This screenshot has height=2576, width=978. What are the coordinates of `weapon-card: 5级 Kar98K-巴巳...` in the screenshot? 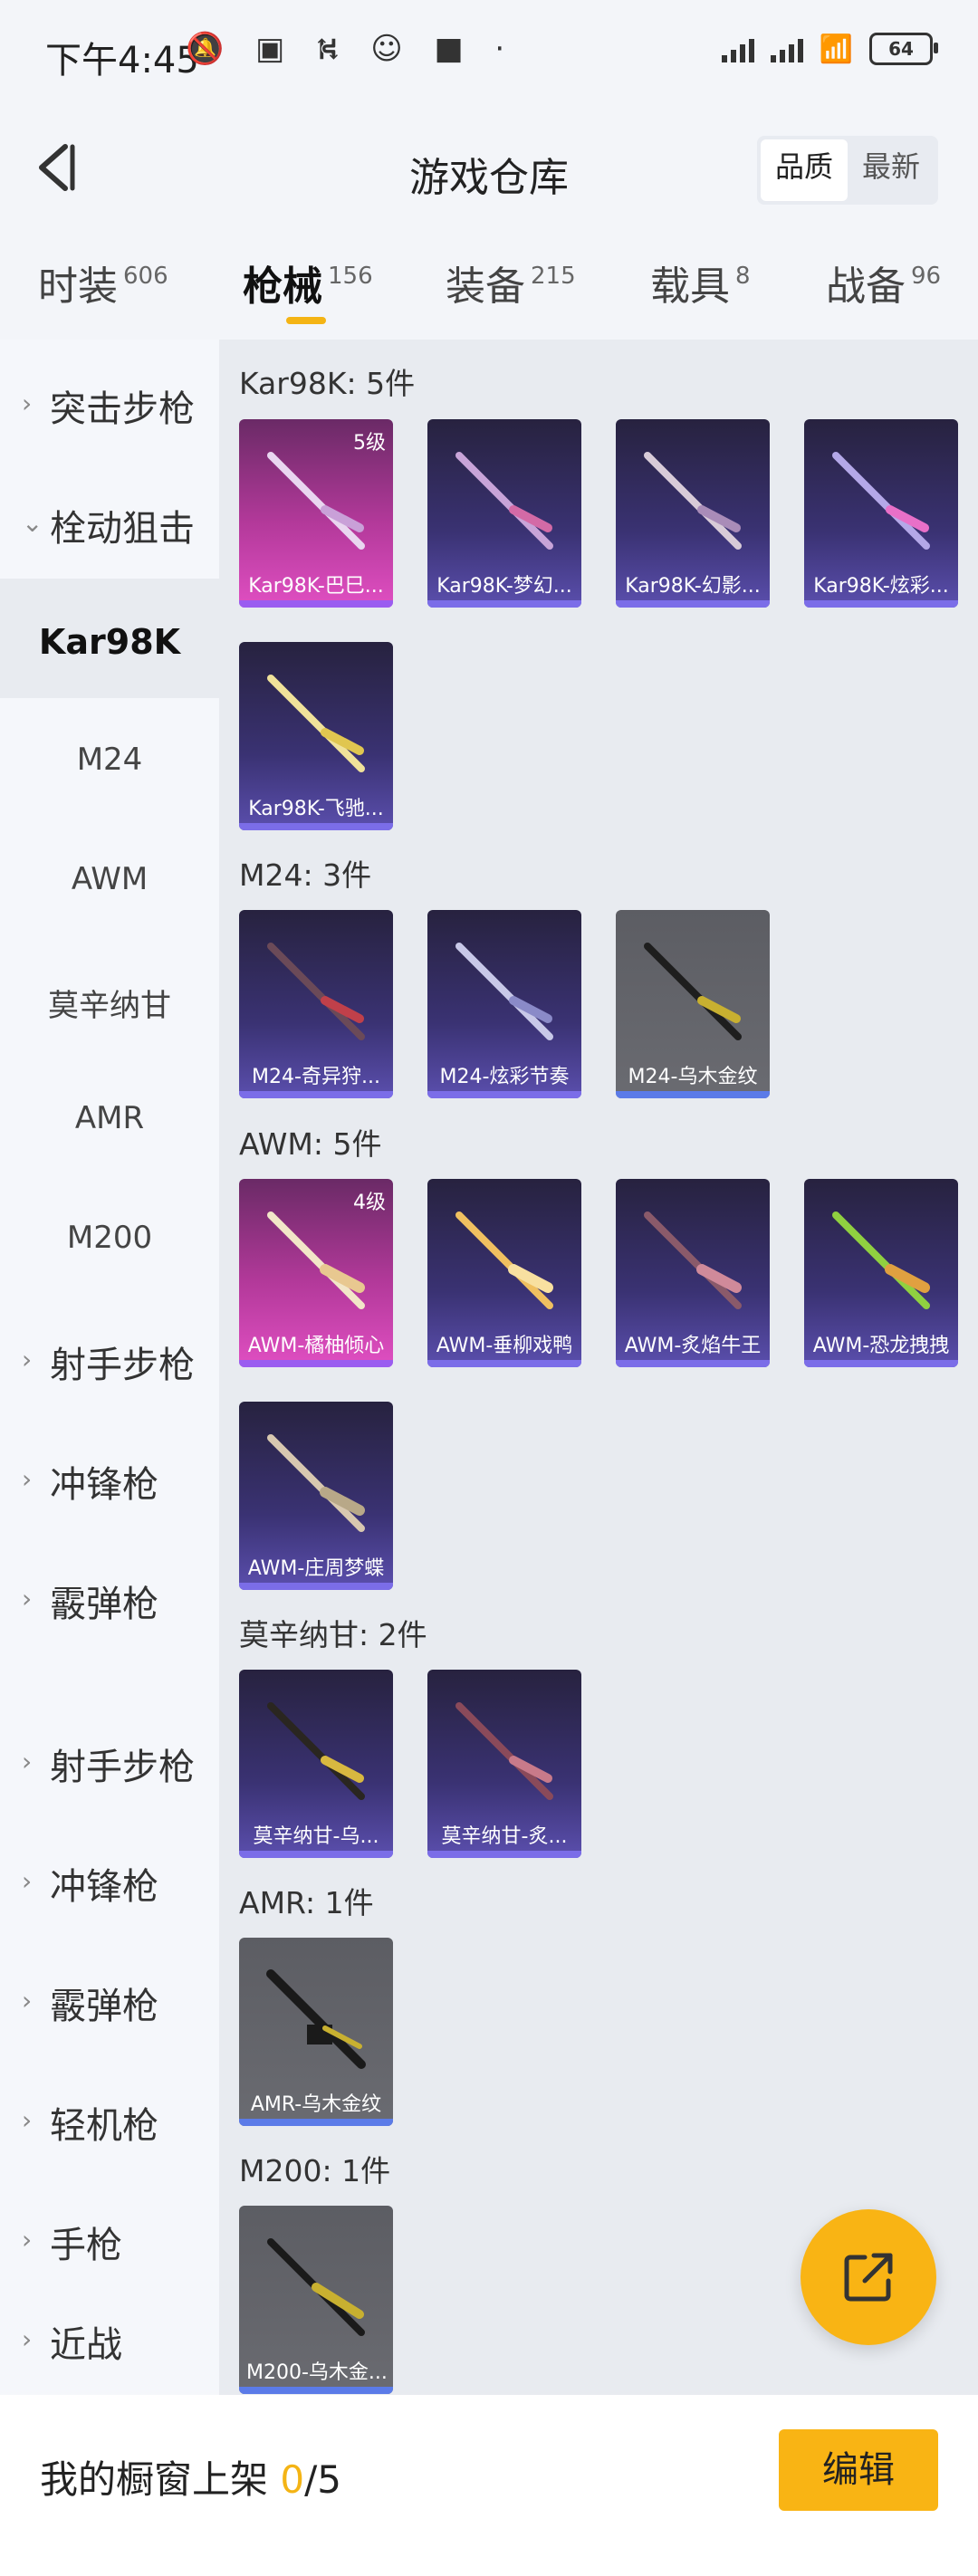 It's located at (316, 513).